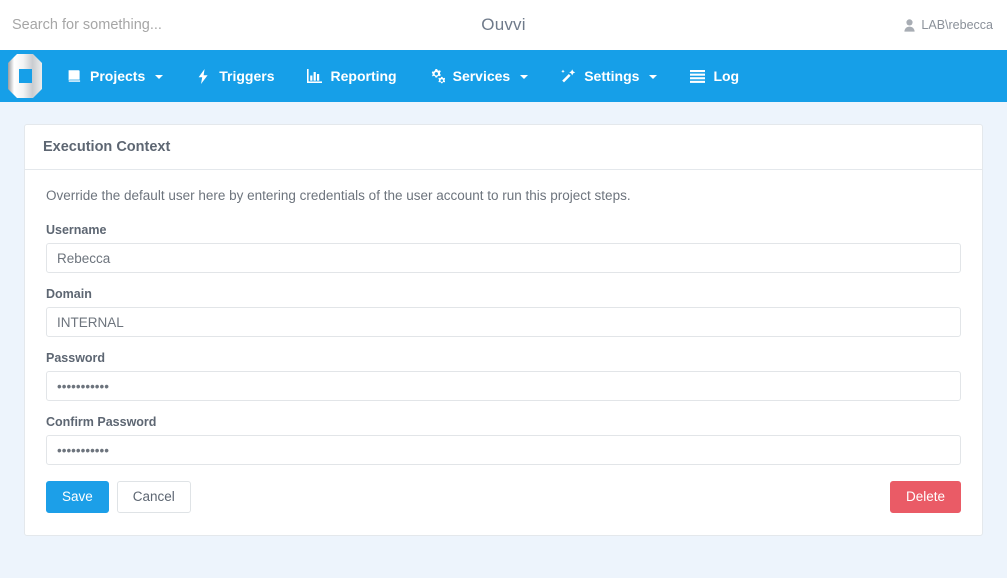  I want to click on nav-item-log: Log, so click(714, 76).